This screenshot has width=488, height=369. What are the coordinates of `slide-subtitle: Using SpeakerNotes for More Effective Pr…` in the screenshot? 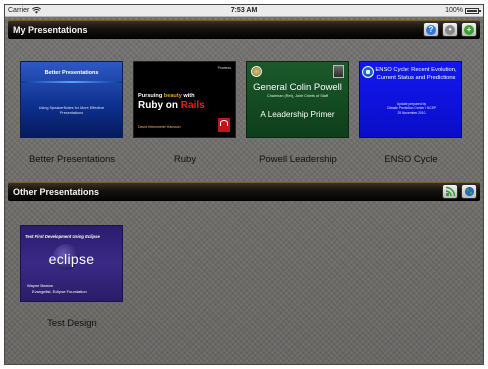 It's located at (71, 110).